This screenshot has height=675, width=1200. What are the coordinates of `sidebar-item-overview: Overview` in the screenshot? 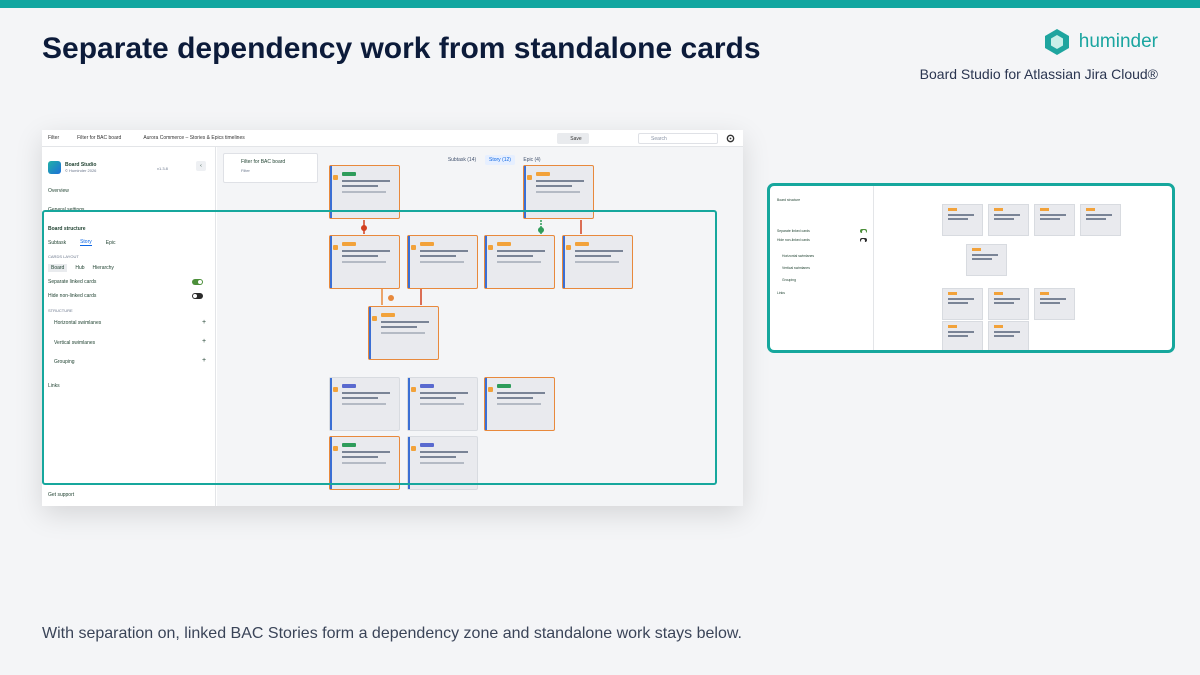 It's located at (58, 191).